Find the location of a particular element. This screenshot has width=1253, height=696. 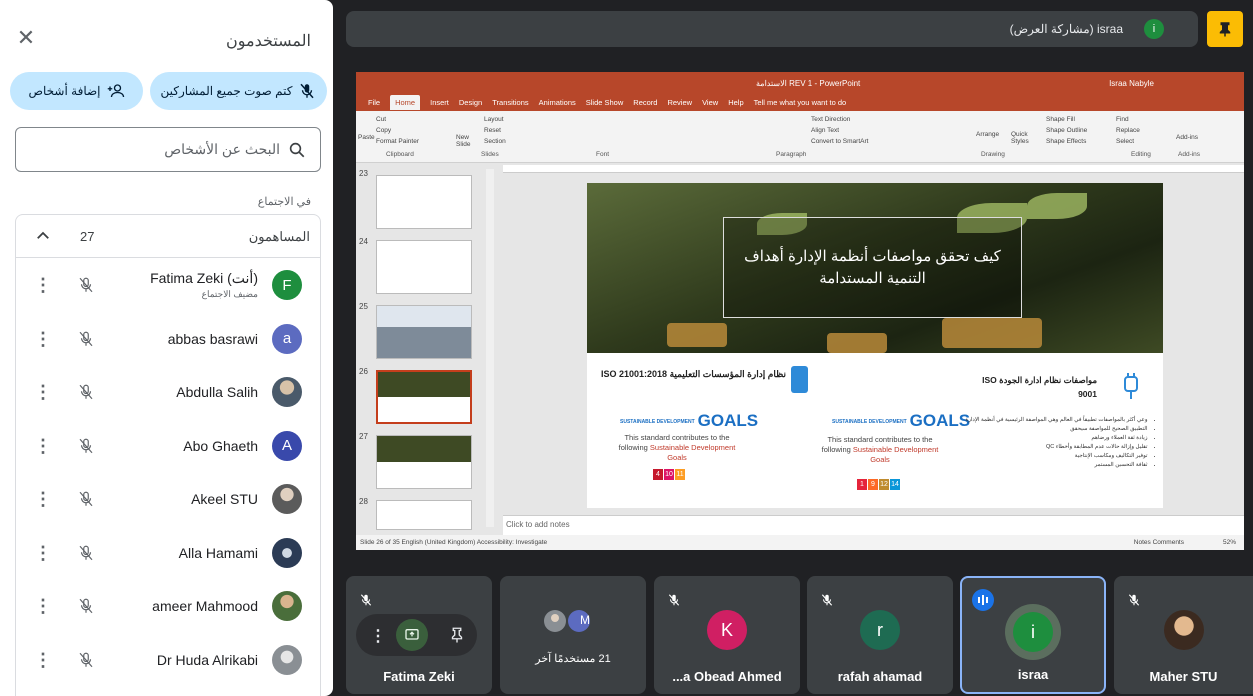

contributors-header: 27 المساهمون is located at coordinates (168, 236).